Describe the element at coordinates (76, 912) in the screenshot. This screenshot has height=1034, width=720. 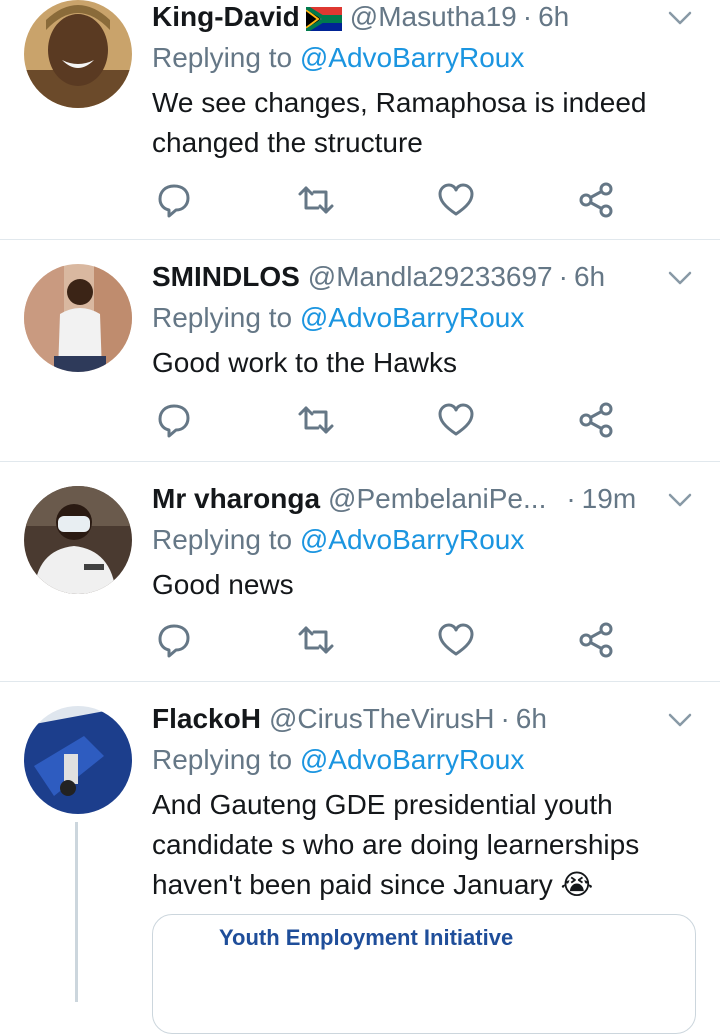
I see `thread-connector` at that location.